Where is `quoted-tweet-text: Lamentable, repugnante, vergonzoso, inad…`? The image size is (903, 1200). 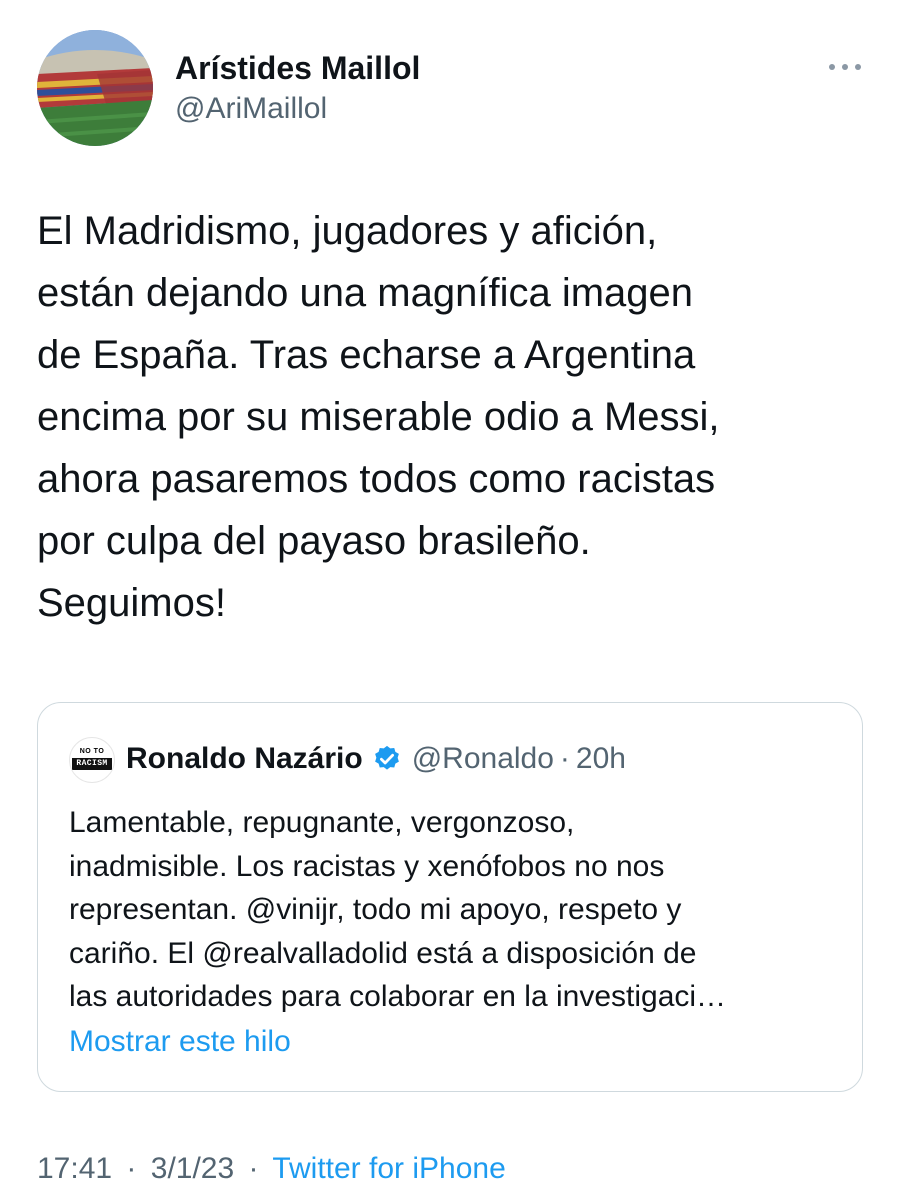 quoted-tweet-text: Lamentable, repugnante, vergonzoso, inad… is located at coordinates (398, 909).